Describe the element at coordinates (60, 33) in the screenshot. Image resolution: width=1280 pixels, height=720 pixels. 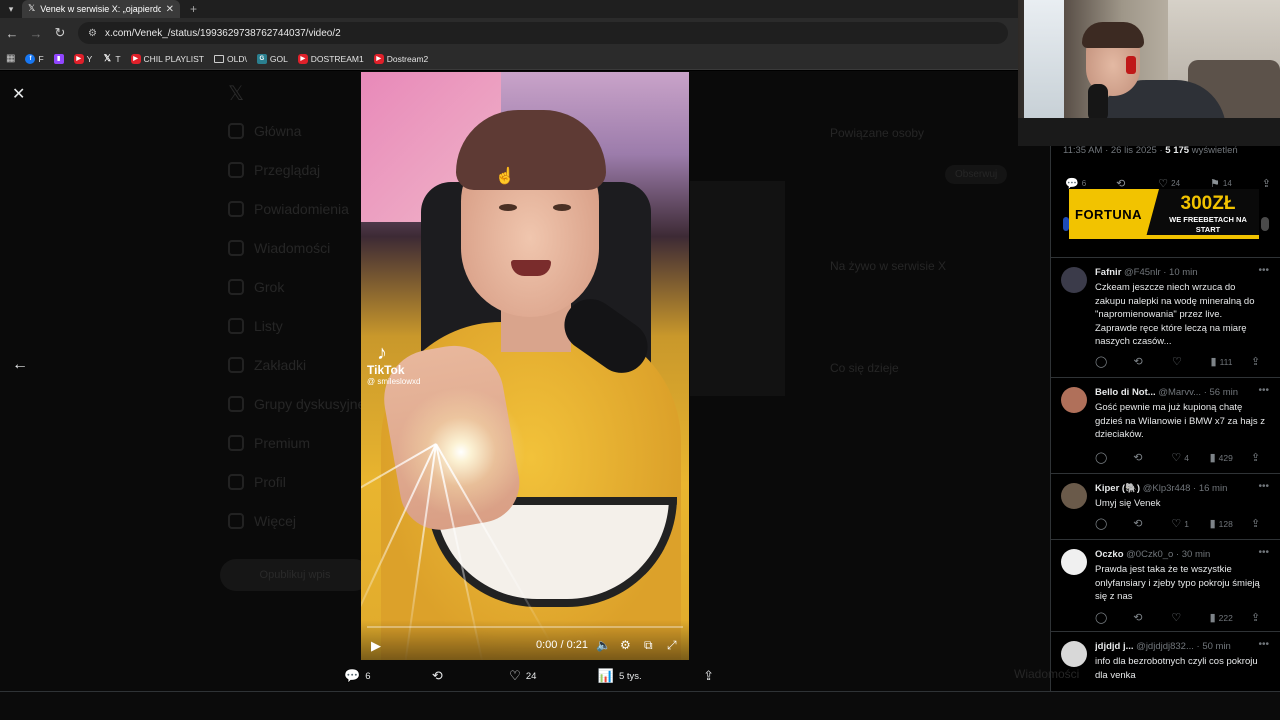
I see `reload-button: ↻` at that location.